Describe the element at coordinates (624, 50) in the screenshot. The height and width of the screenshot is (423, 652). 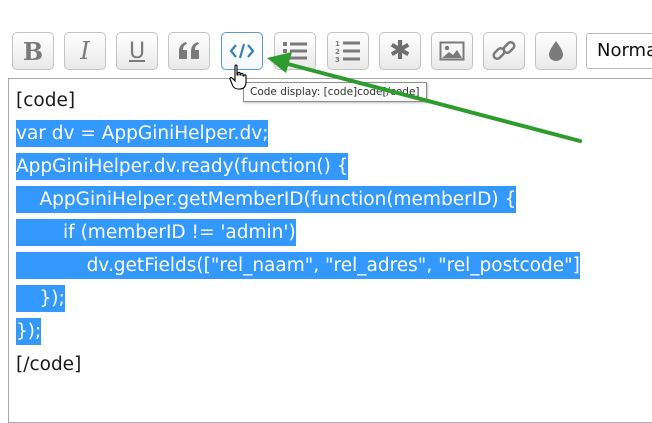
I see `format-select-value: Normal` at that location.